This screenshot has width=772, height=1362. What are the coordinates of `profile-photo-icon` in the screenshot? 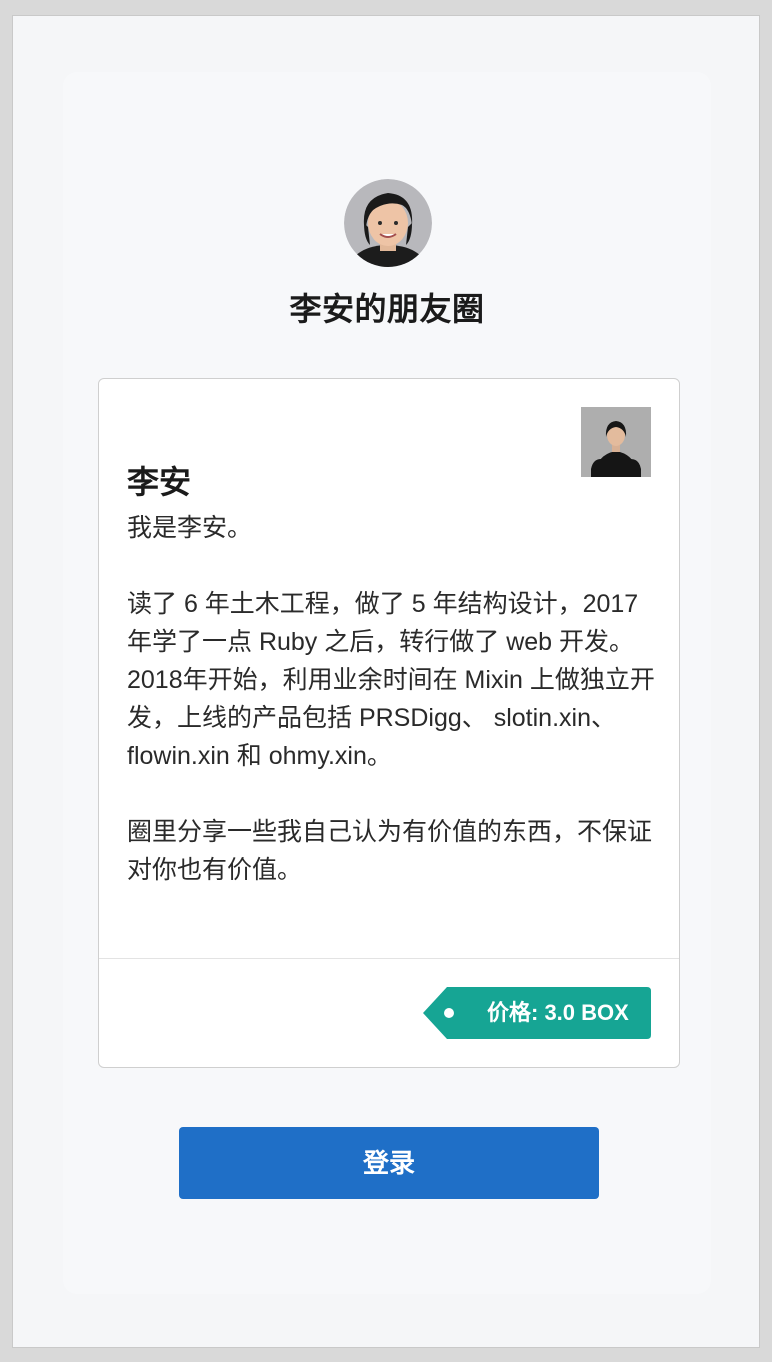 It's located at (616, 442).